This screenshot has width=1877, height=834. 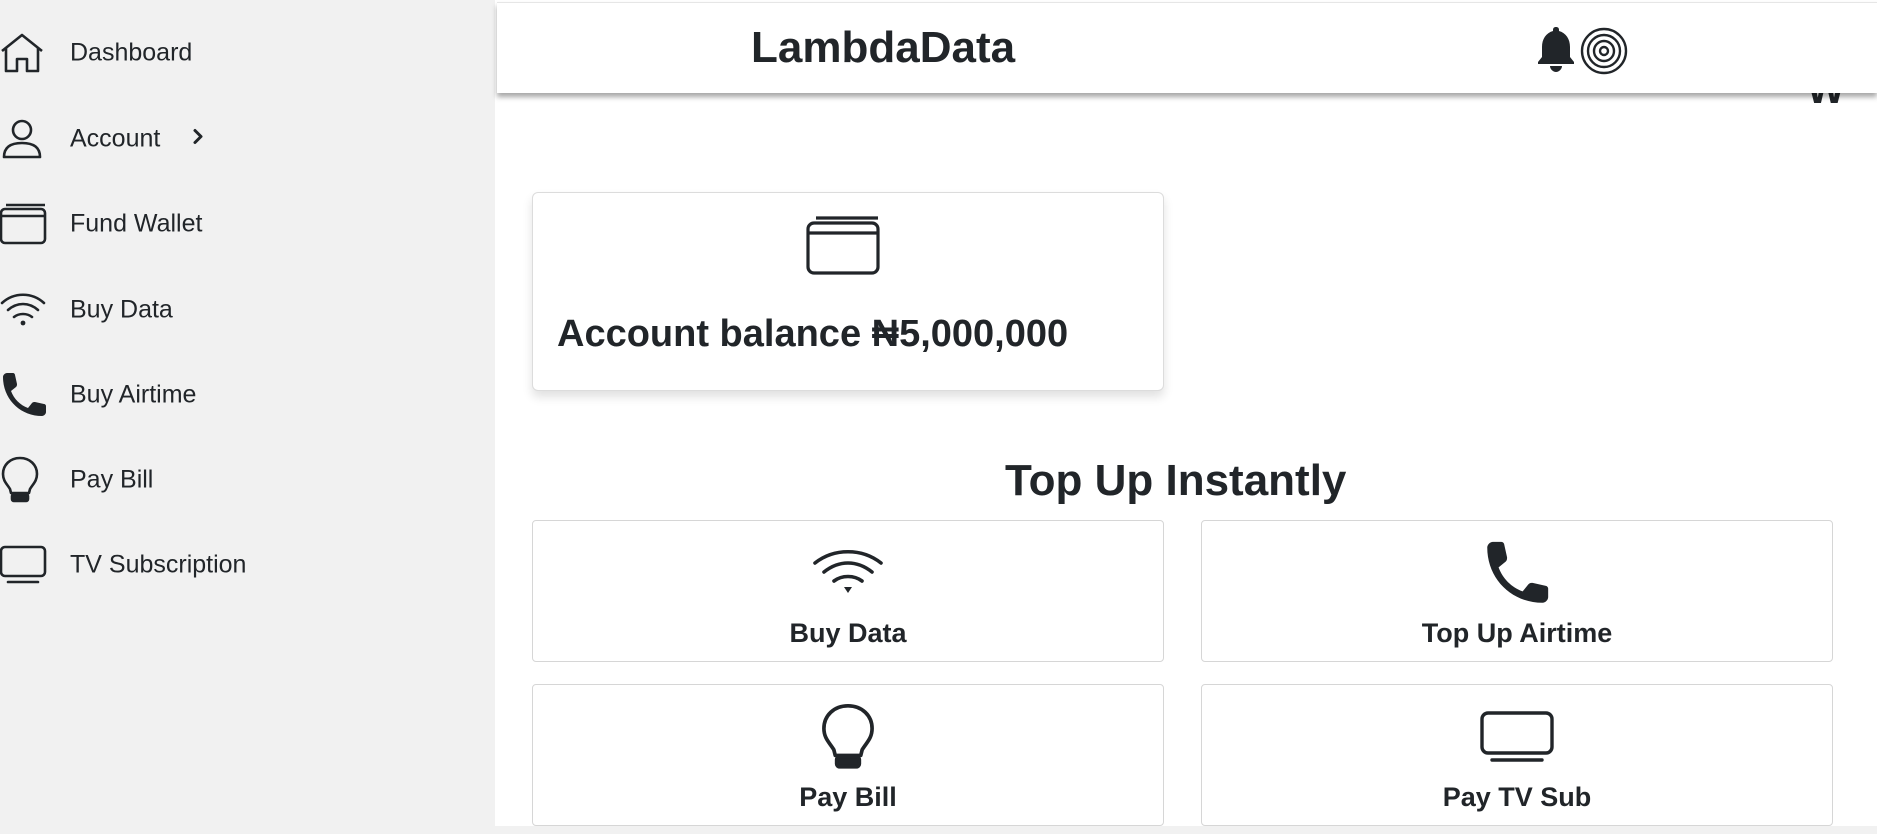 I want to click on account-balance-card: Account balance ₦5,000,000, so click(x=848, y=291).